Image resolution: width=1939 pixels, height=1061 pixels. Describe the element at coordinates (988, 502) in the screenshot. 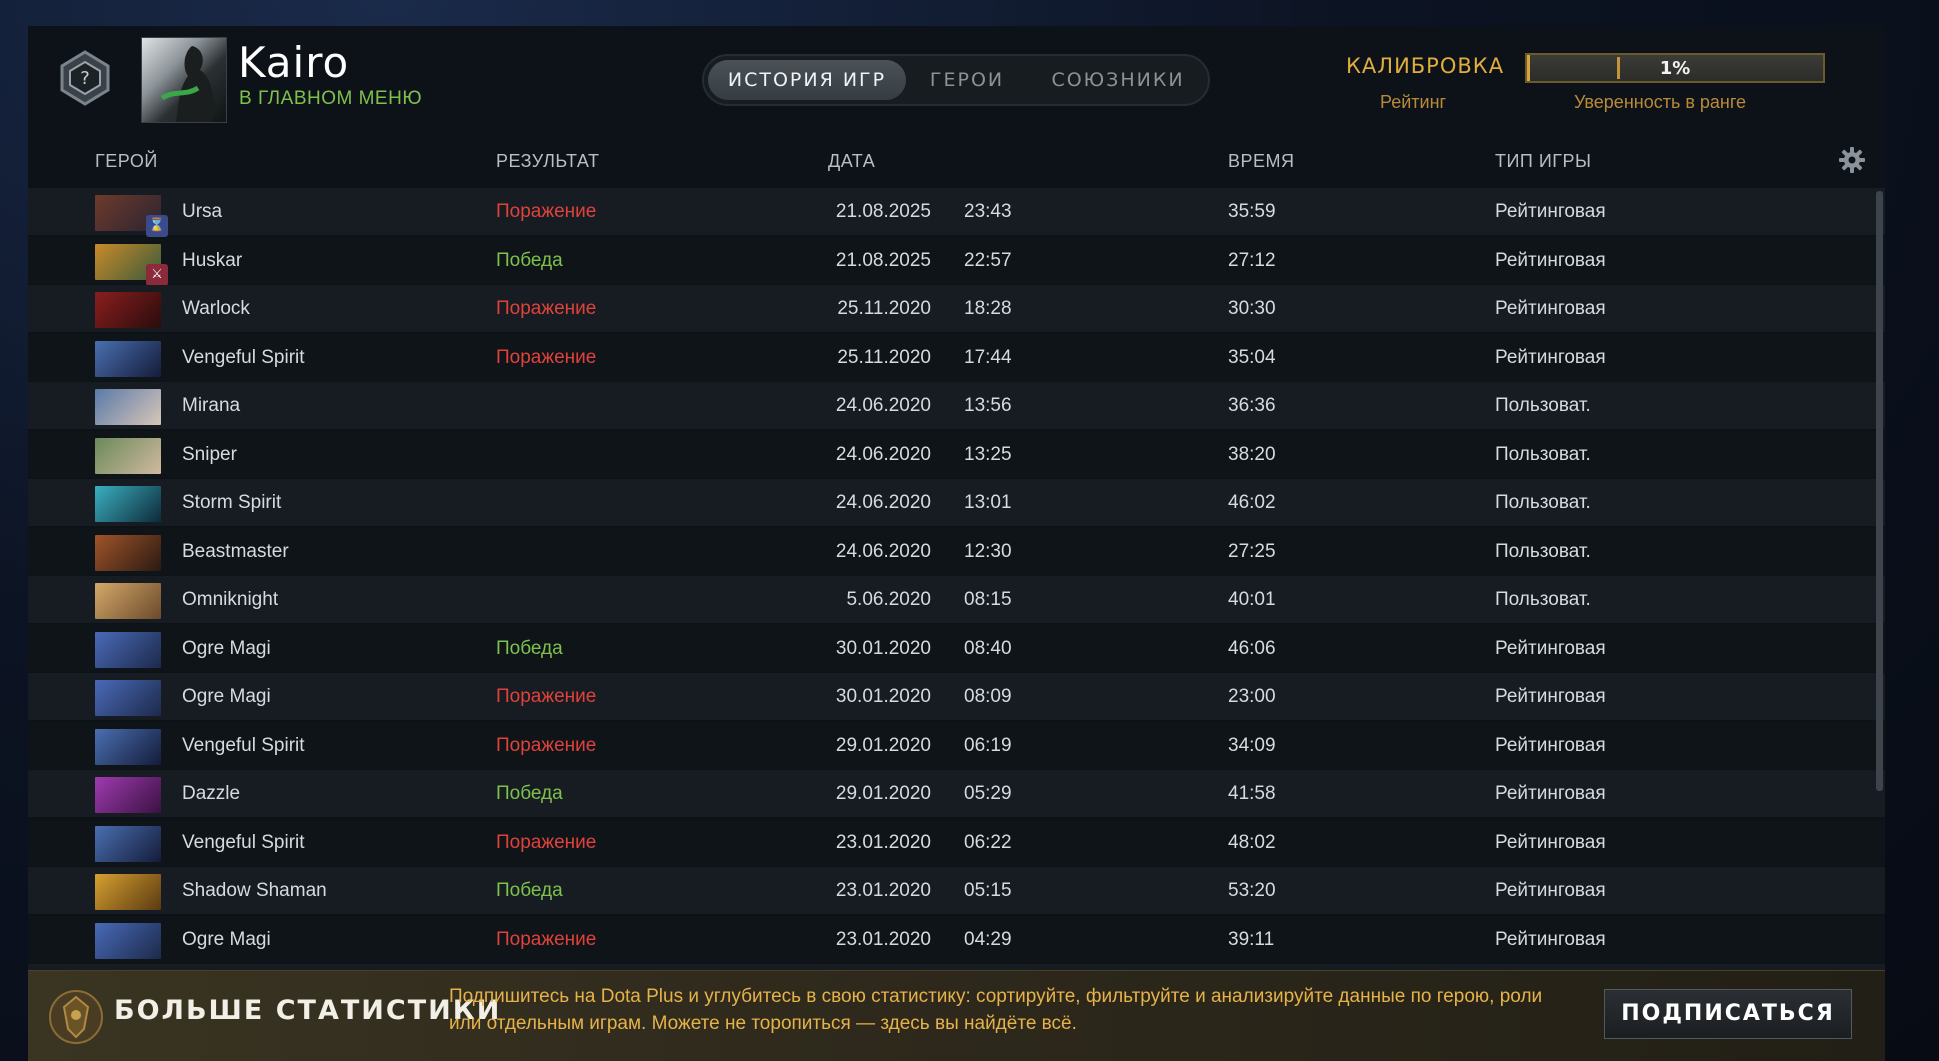

I see `match-time: 13:01` at that location.